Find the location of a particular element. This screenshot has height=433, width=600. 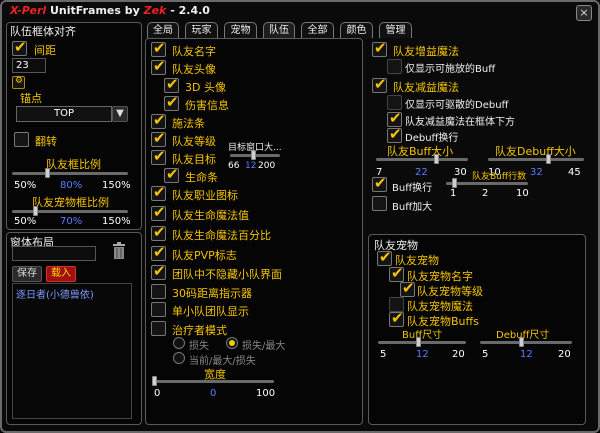

item-label: 队友职业图标 is located at coordinates (205, 195).